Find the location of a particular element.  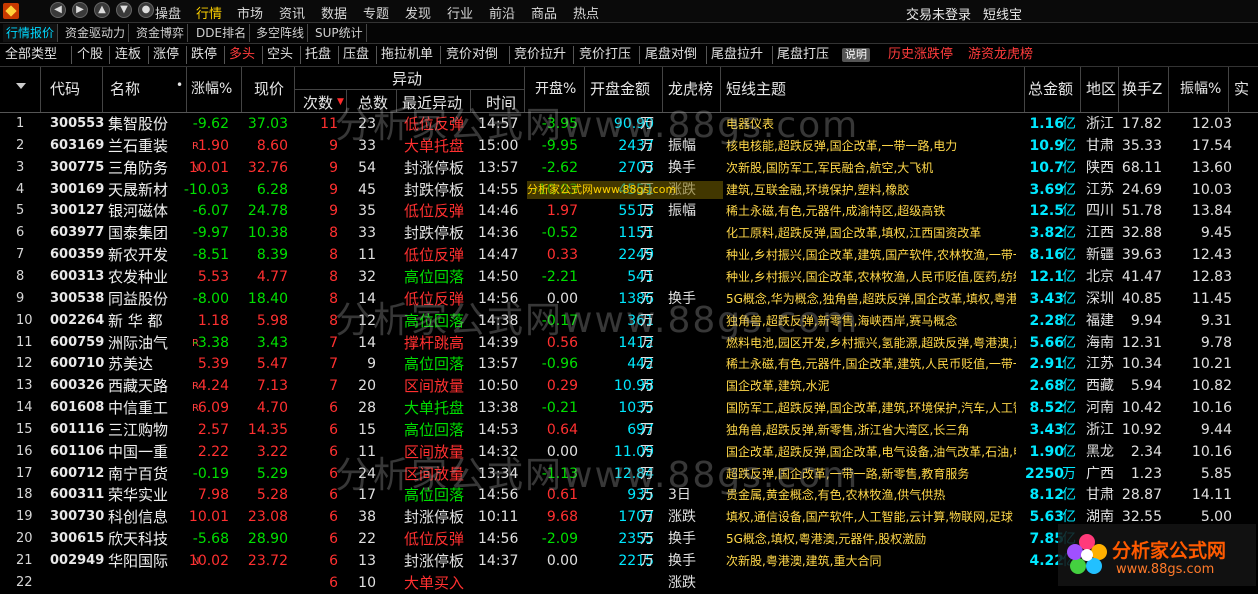

filter-consecutive: 连板 is located at coordinates (128, 55).